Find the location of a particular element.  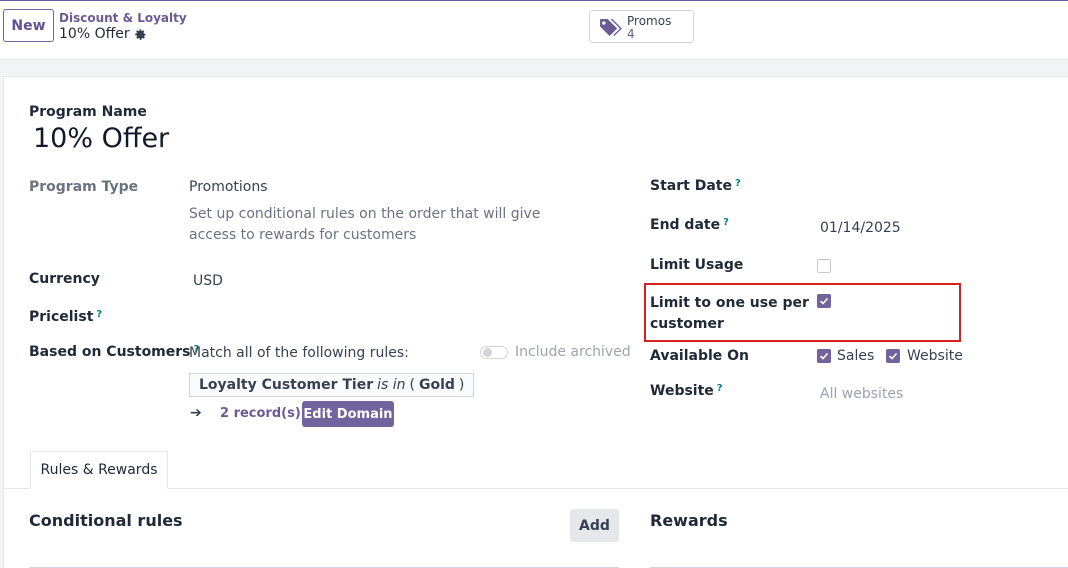

conditional-rules-title: Conditional rules is located at coordinates (106, 520).